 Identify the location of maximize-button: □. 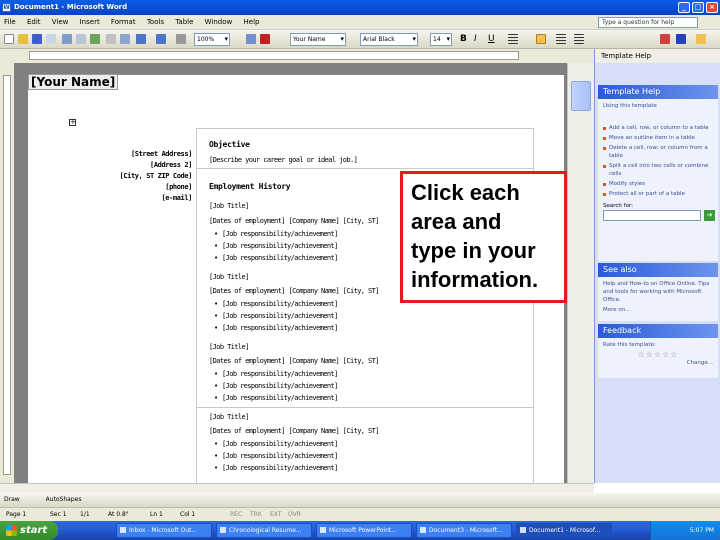
(698, 7).